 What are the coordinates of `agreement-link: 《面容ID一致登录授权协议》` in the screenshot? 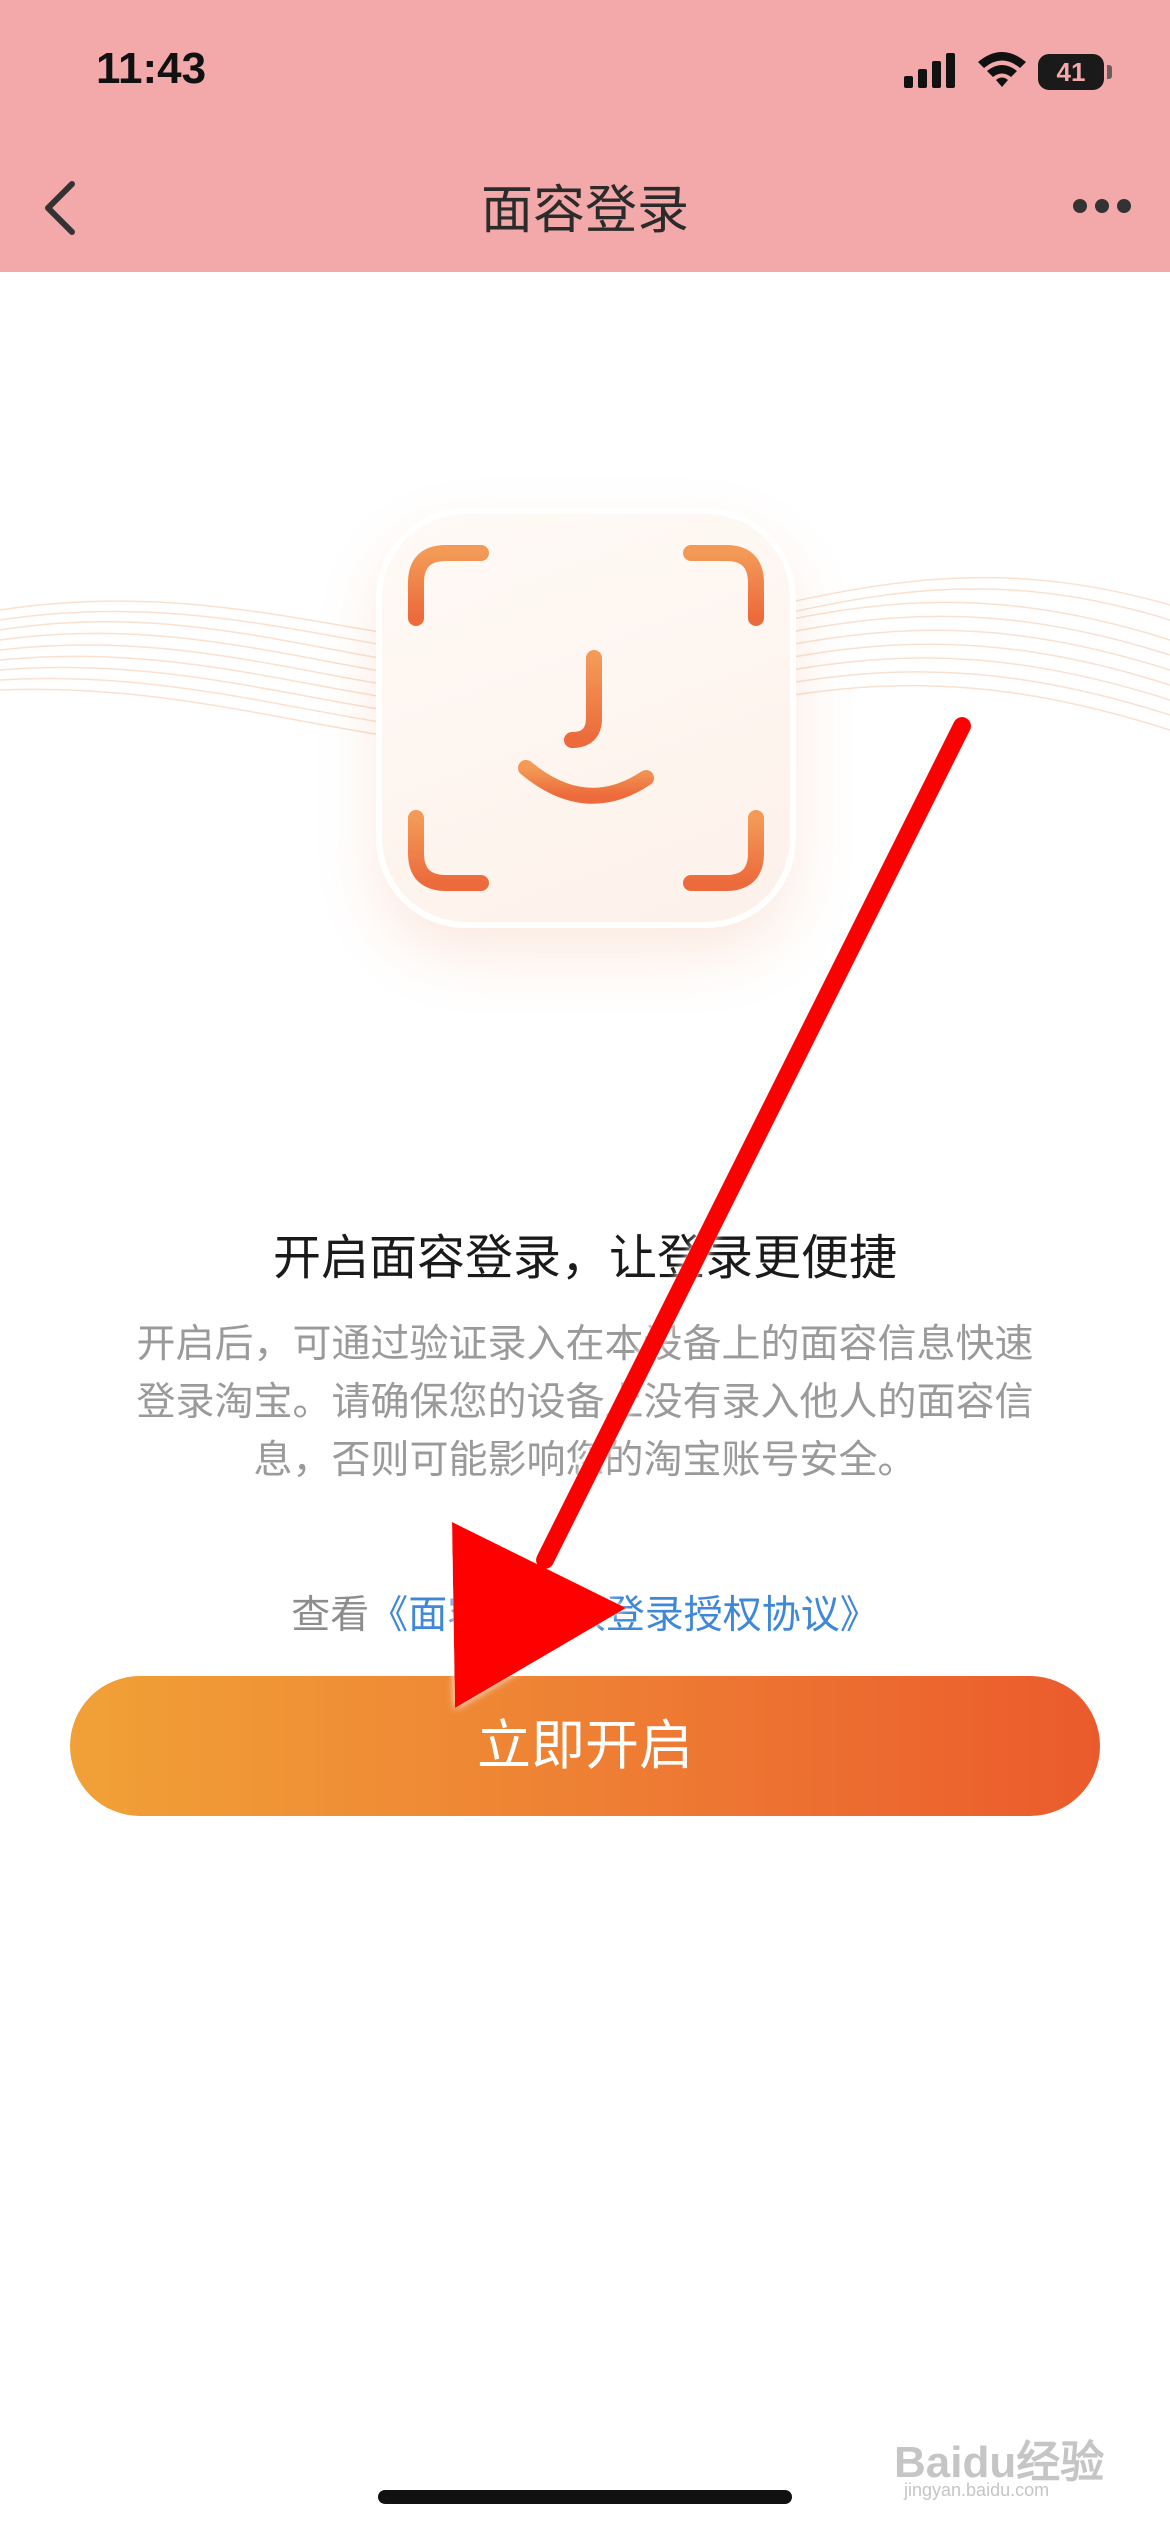 It's located at (624, 1615).